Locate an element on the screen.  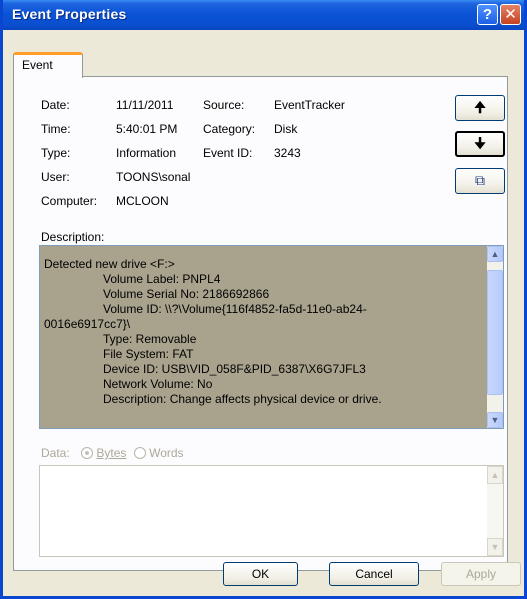
source-value: EventTracker is located at coordinates (309, 105).